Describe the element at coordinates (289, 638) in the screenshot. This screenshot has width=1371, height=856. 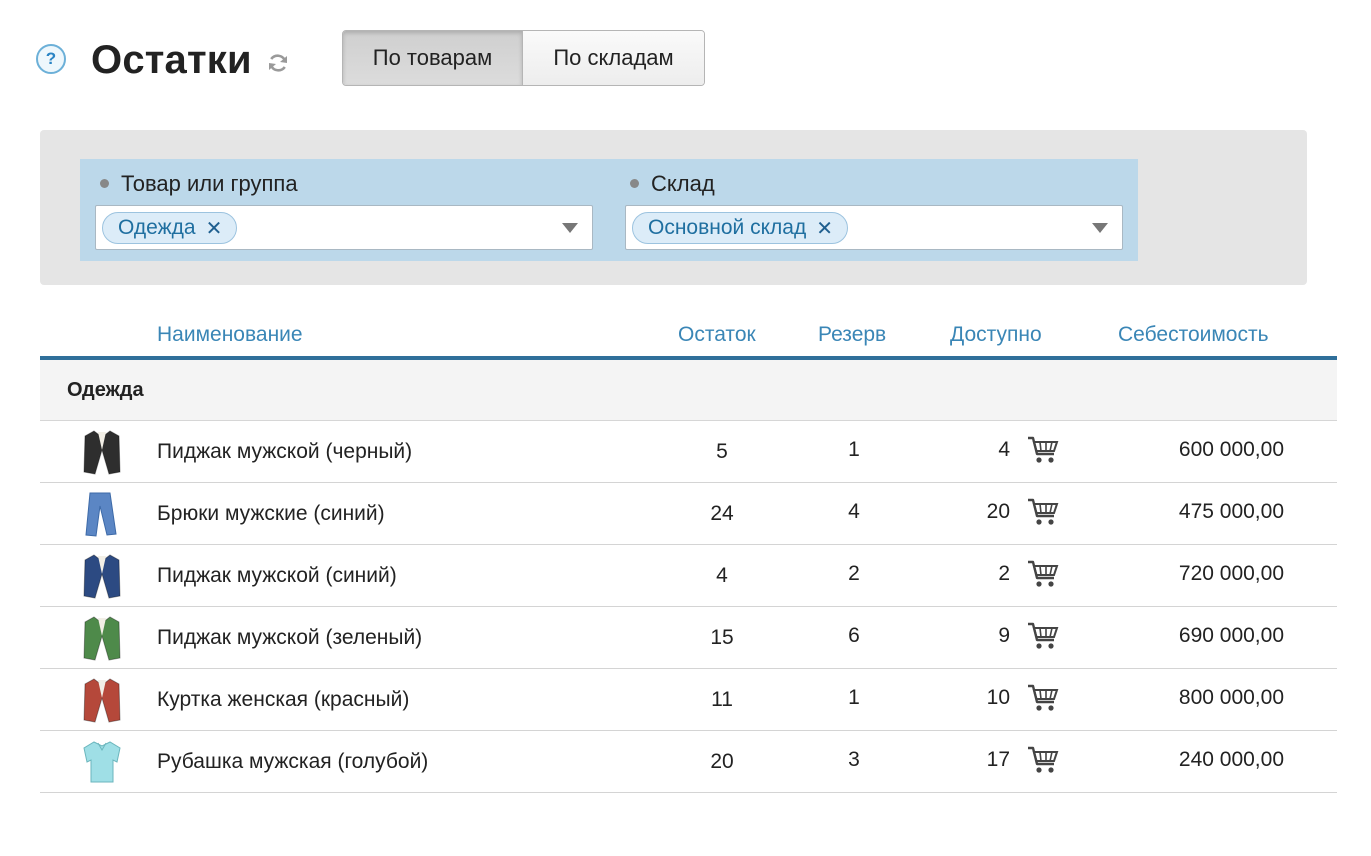
I see `product-name: Пиджак мужской (зеленый)` at that location.